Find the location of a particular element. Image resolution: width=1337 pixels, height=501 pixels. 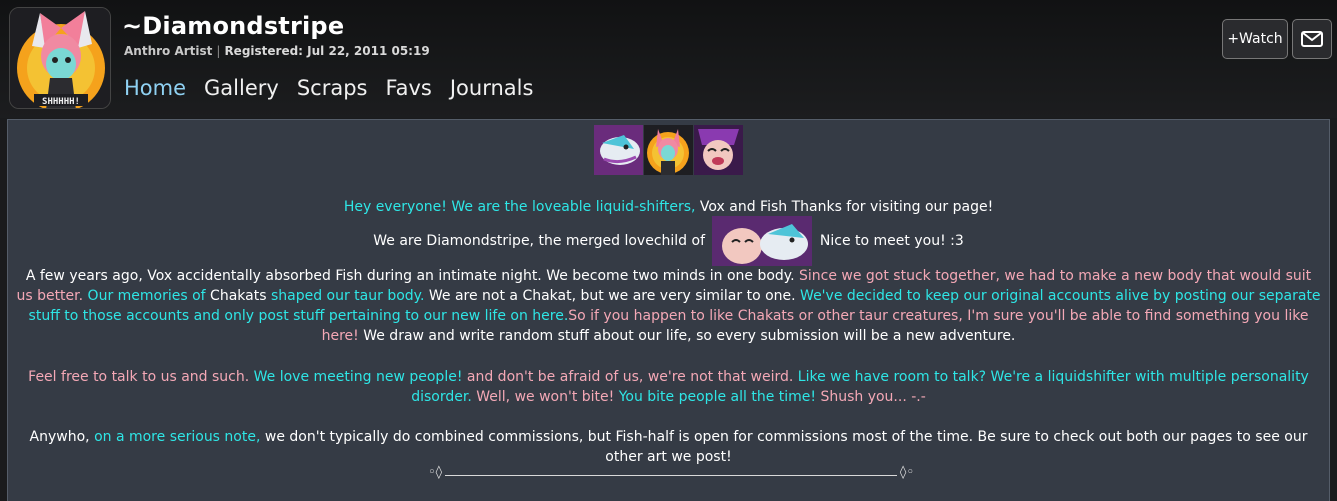

bio-segment: Well, we won't bite! is located at coordinates (547, 397).